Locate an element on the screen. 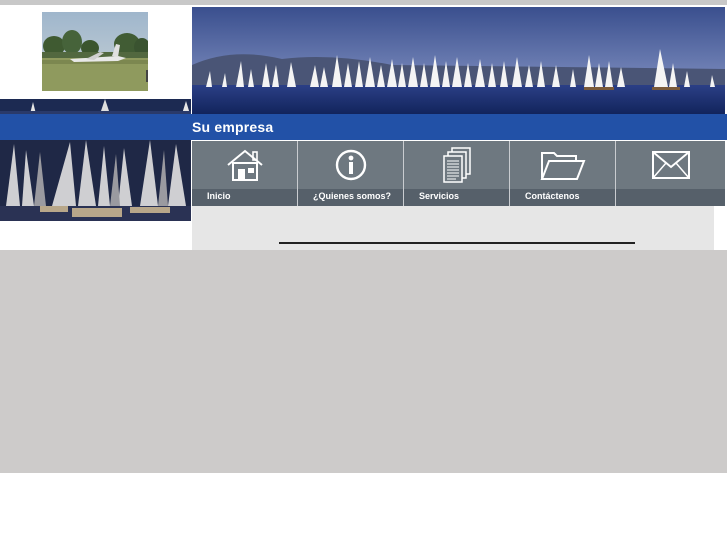 Image resolution: width=727 pixels, height=545 pixels. logo-area is located at coordinates (95, 52).